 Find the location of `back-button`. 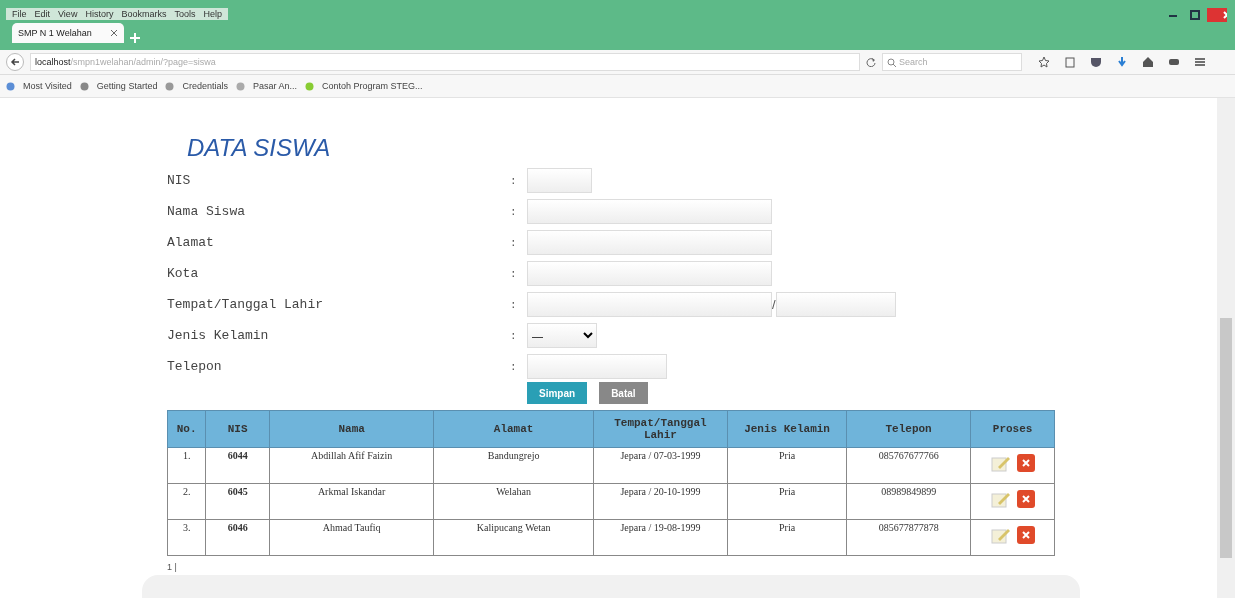

back-button is located at coordinates (15, 62).